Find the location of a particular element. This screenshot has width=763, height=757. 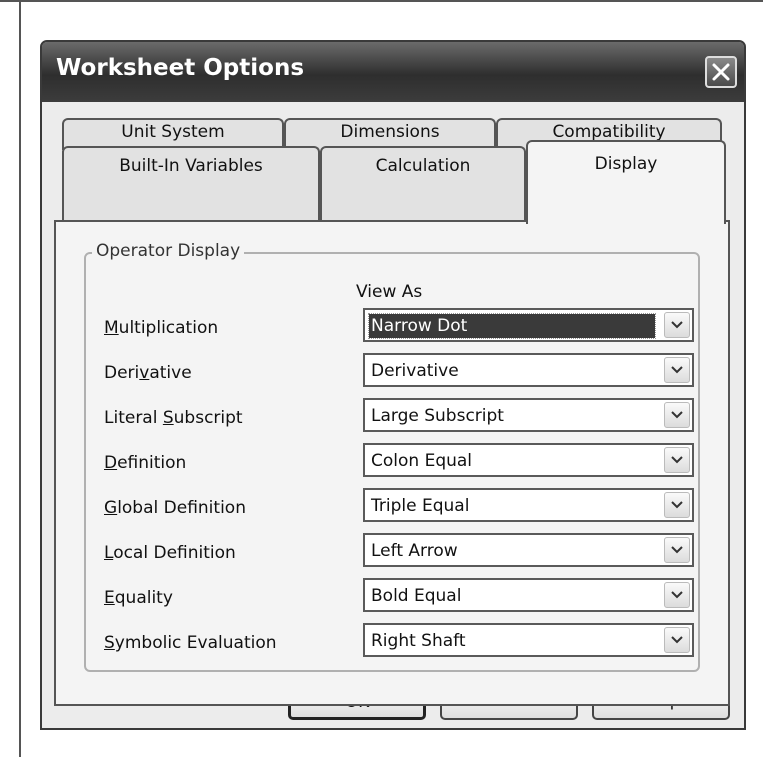

page-frame-left is located at coordinates (20, 378).